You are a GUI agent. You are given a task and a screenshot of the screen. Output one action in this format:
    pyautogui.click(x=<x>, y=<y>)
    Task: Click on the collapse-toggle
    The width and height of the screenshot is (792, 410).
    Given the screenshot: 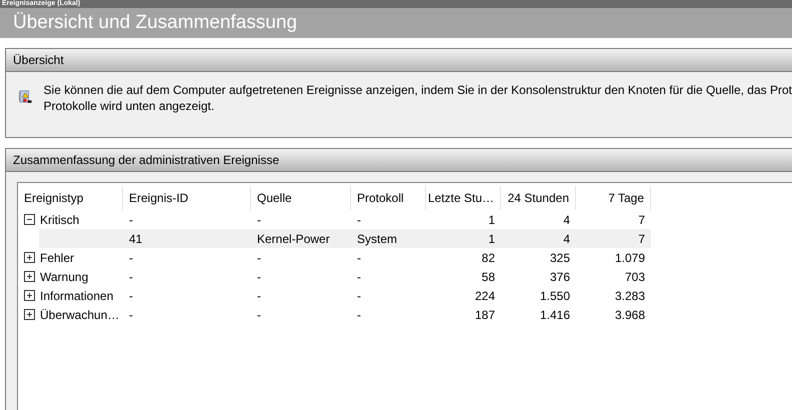 What is the action you would take?
    pyautogui.click(x=29, y=219)
    